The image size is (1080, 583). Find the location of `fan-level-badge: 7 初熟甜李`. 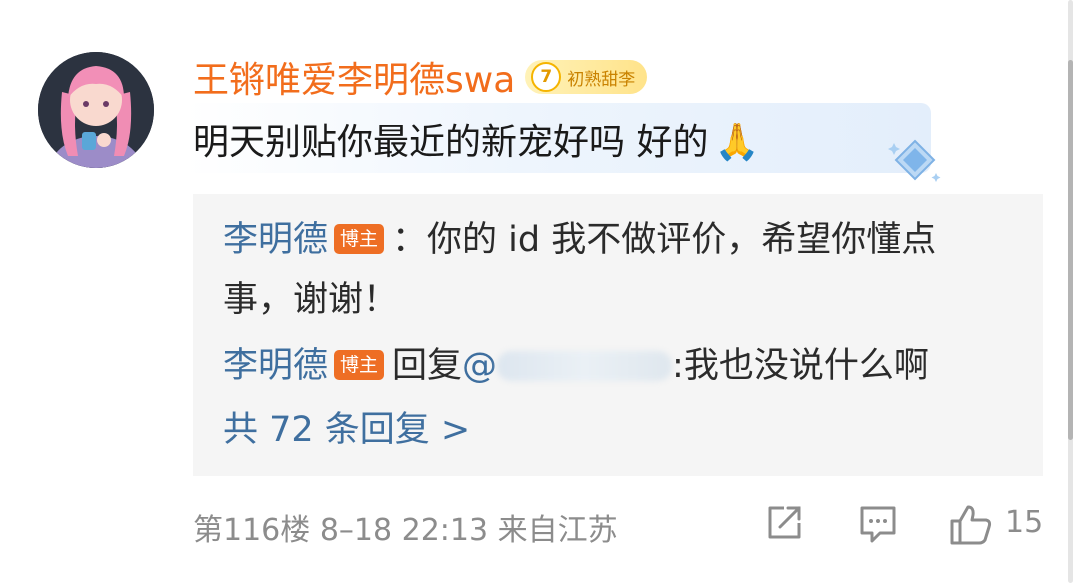

fan-level-badge: 7 初熟甜李 is located at coordinates (586, 77).